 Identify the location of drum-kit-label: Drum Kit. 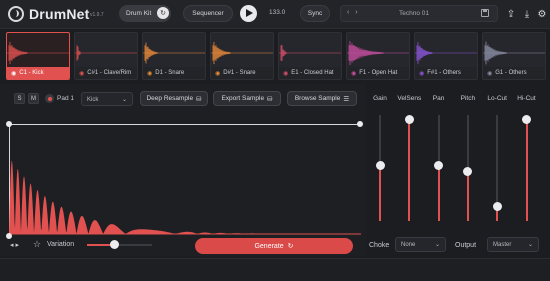
(139, 13).